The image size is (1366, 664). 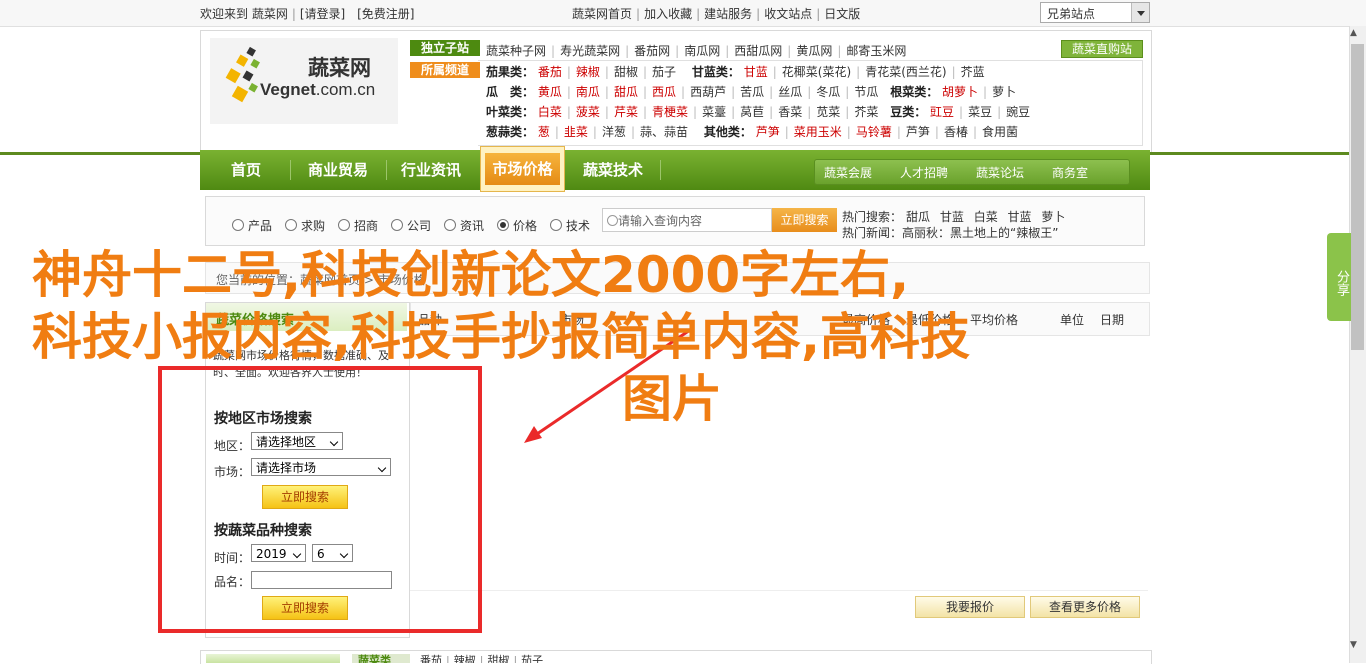 I want to click on radio-product: 产品, so click(x=252, y=225).